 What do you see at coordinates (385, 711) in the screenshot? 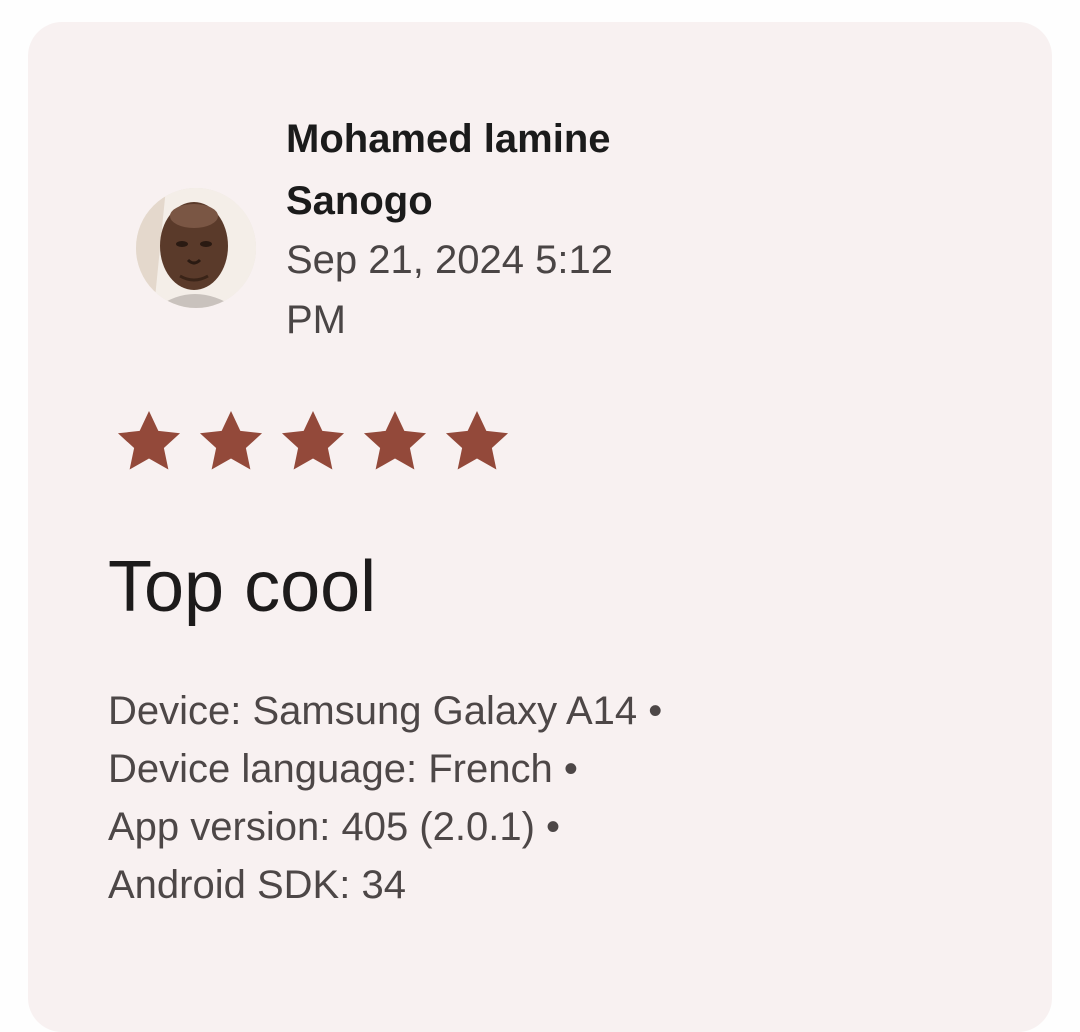
I see `device-detail-line: Device: Samsung Galaxy A14 •` at bounding box center [385, 711].